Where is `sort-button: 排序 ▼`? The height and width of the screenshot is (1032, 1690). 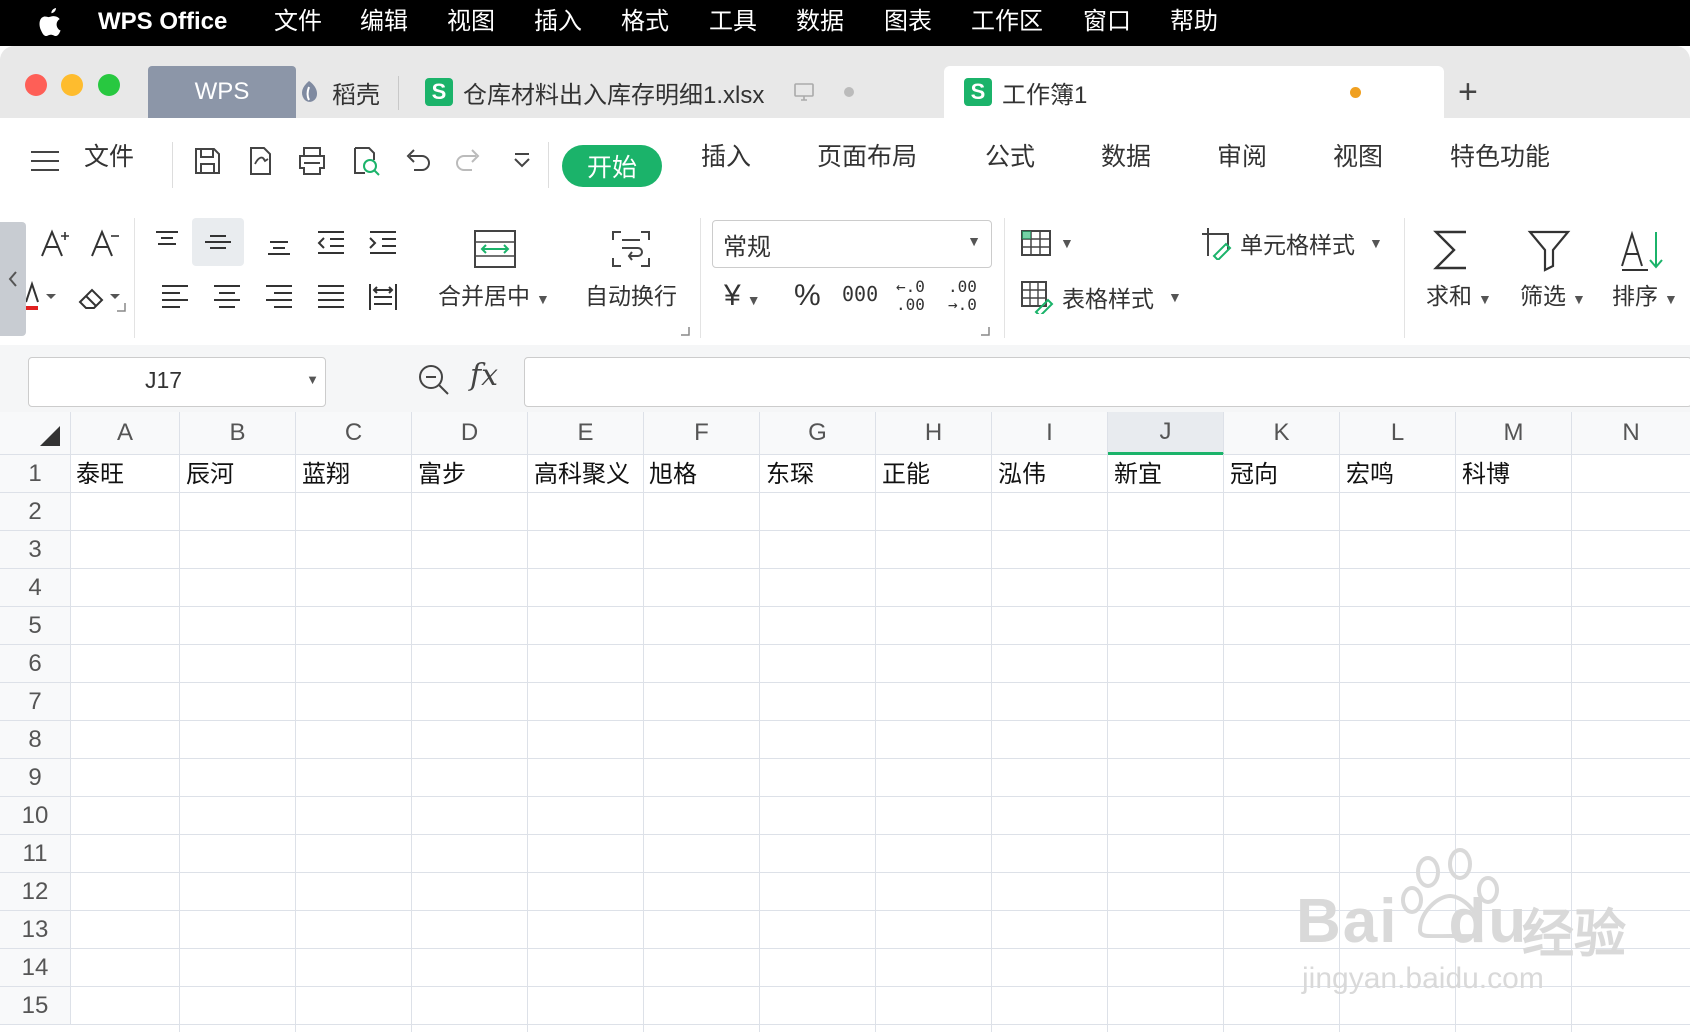 sort-button: 排序 ▼ is located at coordinates (1645, 297).